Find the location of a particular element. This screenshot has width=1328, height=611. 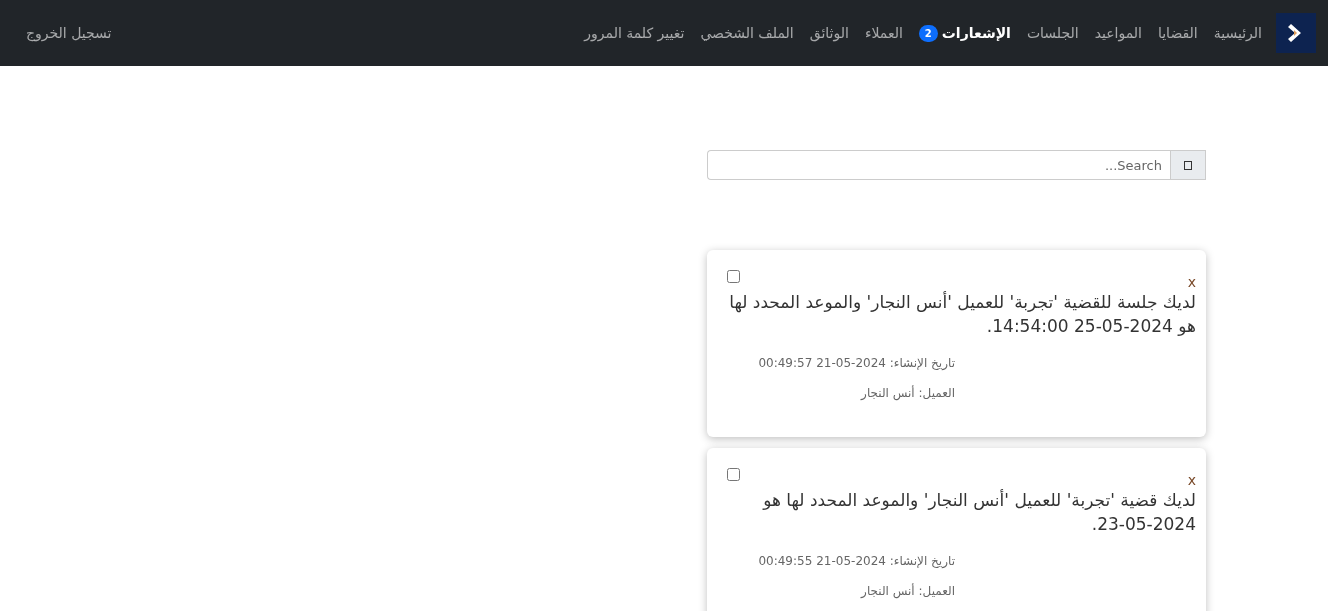

nav-link: الوثائق is located at coordinates (829, 33).